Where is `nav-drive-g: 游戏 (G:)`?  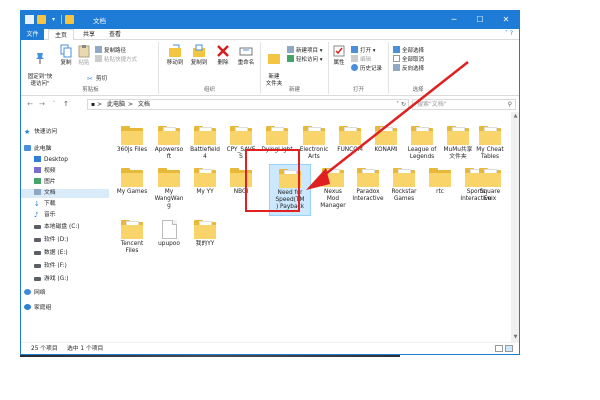
nav-drive-g: 游戏 (G:) is located at coordinates (51, 279).